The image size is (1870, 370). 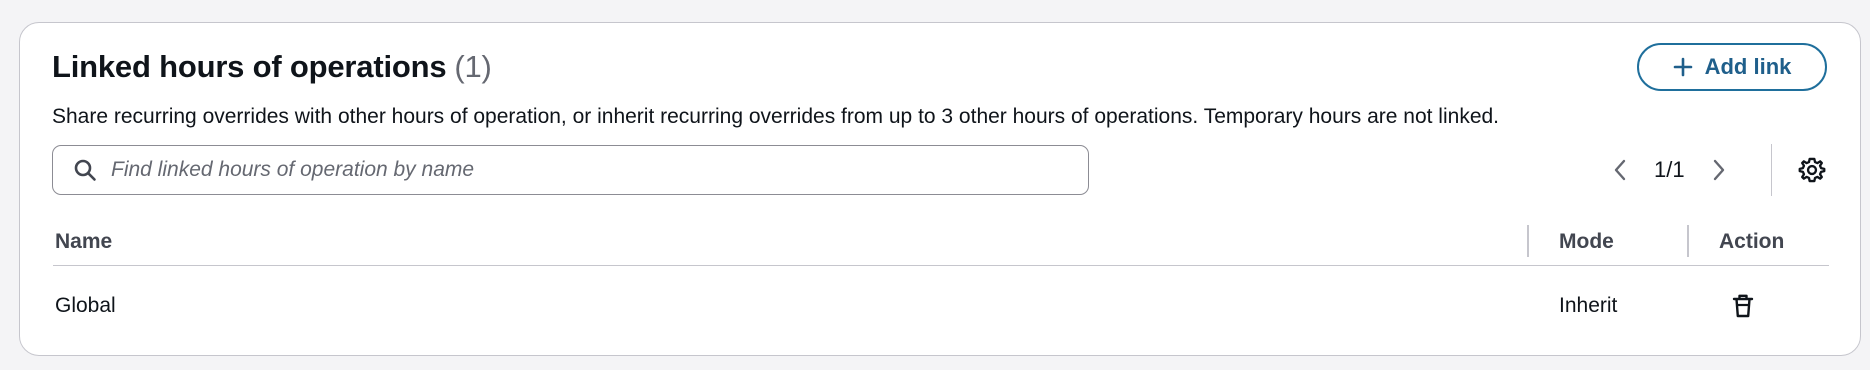 I want to click on gear-icon, so click(x=1812, y=170).